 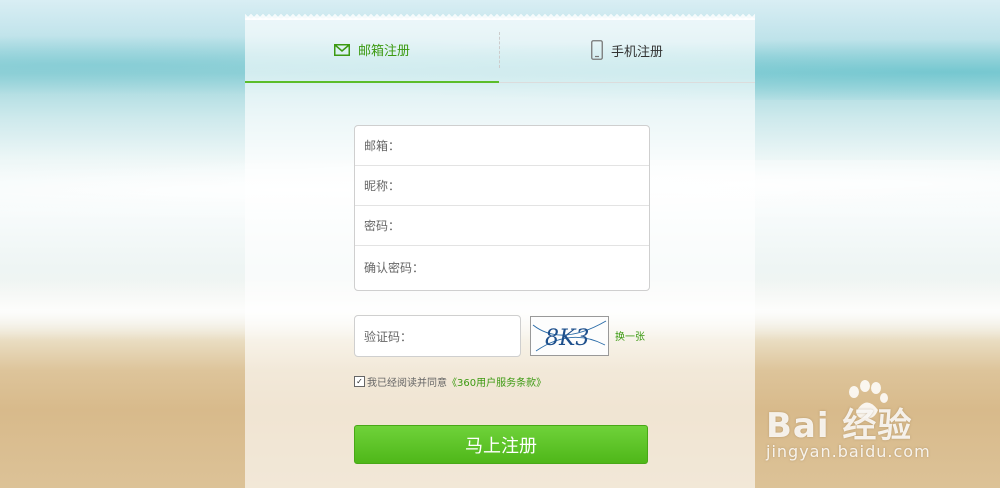 I want to click on watermark-brand: Bai 经验, so click(x=839, y=426).